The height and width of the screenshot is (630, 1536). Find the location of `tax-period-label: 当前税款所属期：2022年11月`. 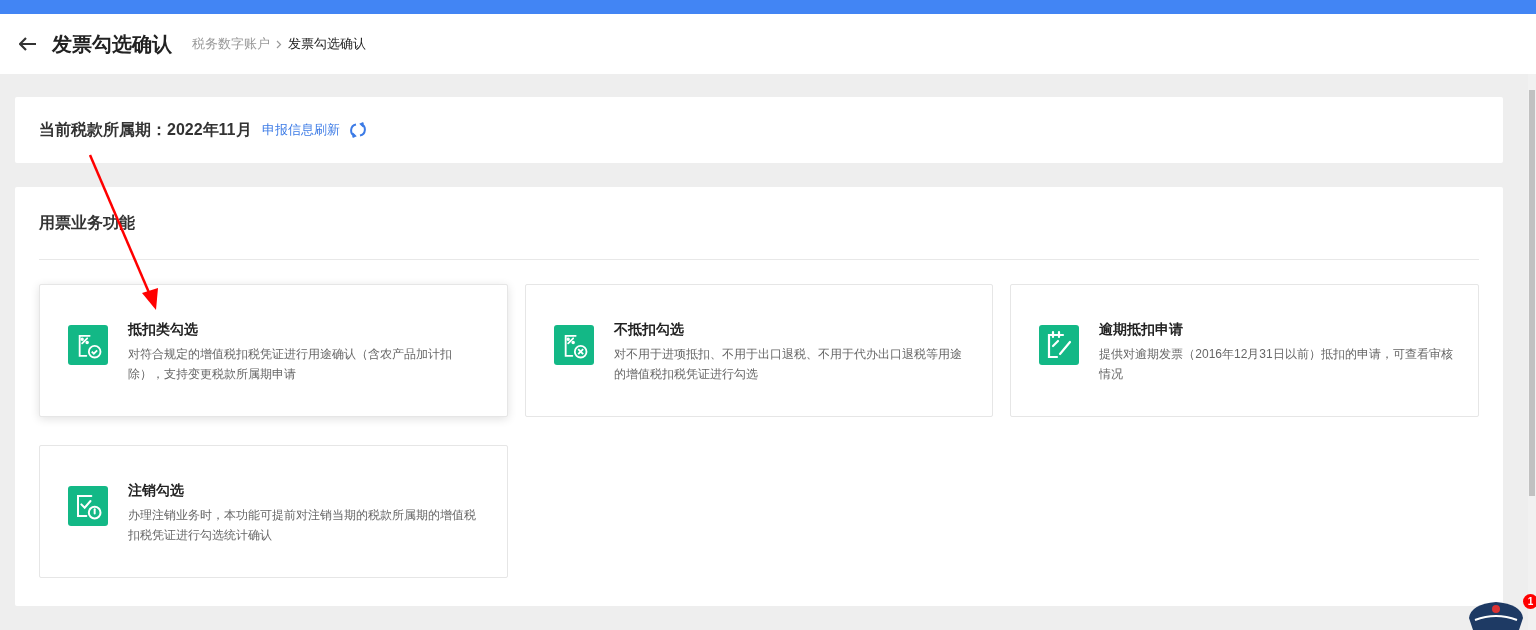

tax-period-label: 当前税款所属期：2022年11月 is located at coordinates (145, 129).